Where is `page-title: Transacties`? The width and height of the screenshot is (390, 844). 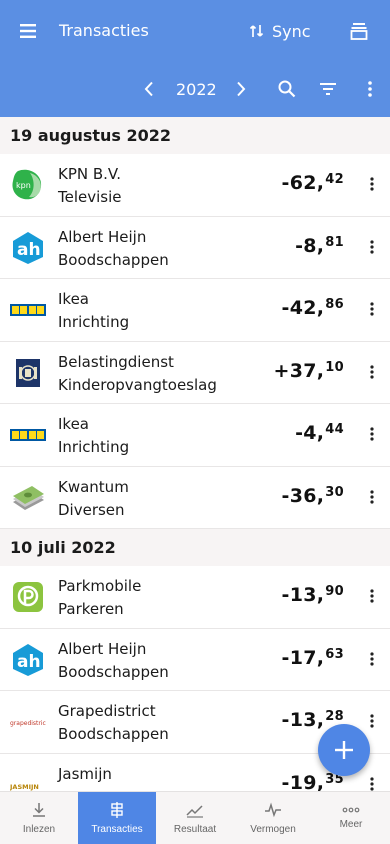
page-title: Transacties is located at coordinates (104, 30).